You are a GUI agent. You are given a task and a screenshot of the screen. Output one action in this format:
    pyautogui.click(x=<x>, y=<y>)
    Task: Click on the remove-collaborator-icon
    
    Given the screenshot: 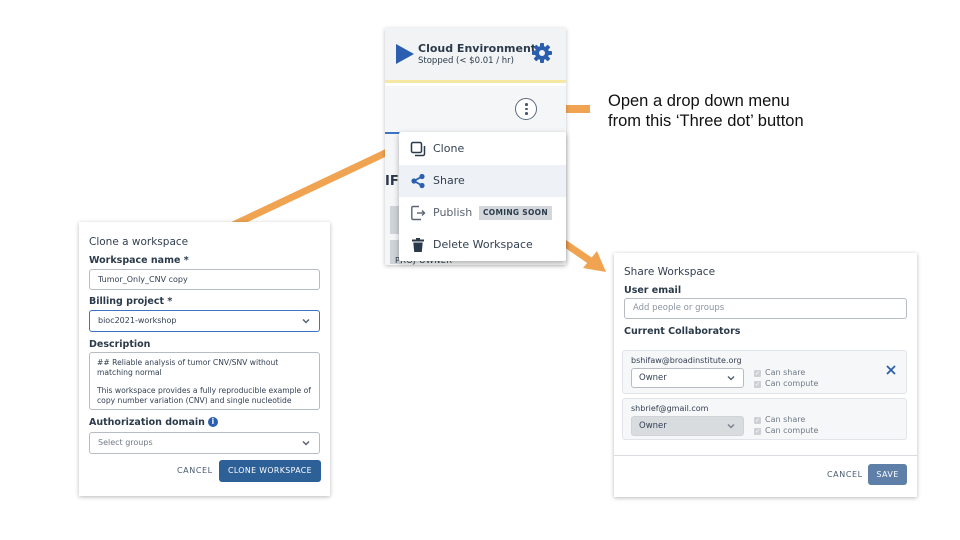 What is the action you would take?
    pyautogui.click(x=891, y=370)
    